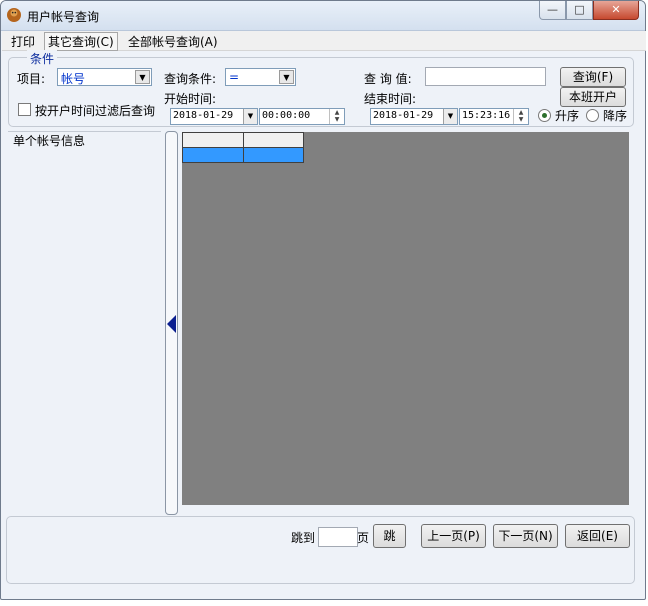 The height and width of the screenshot is (606, 648). I want to click on menu-all-accounts-query: 全部帐号查询(A), so click(173, 41).